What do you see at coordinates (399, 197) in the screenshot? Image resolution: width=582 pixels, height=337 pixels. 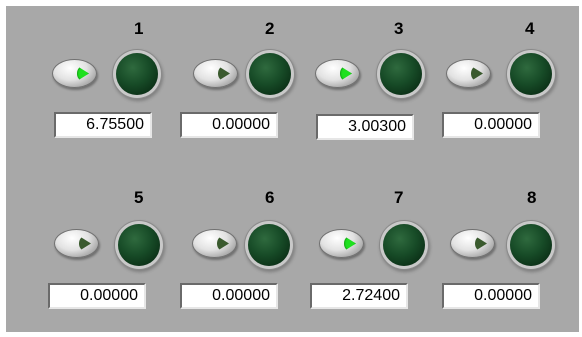 I see `channel-number-label: 7` at bounding box center [399, 197].